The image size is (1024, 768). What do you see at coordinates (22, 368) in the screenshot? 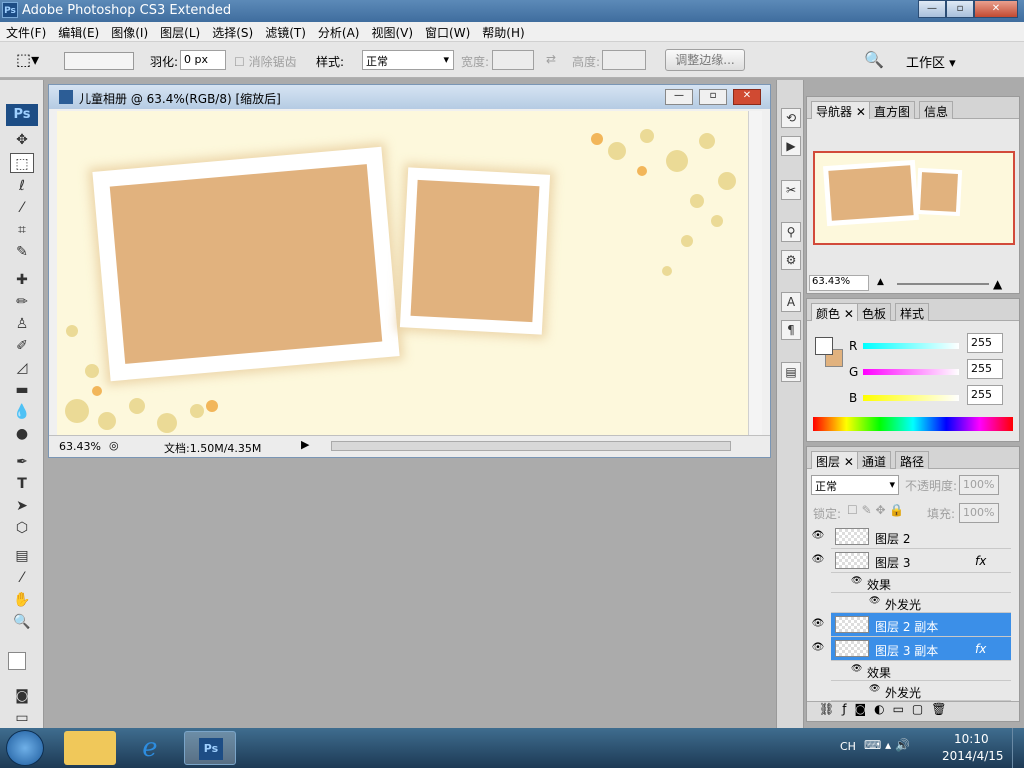
I see `eraser-tool-icon: ◿` at bounding box center [22, 368].